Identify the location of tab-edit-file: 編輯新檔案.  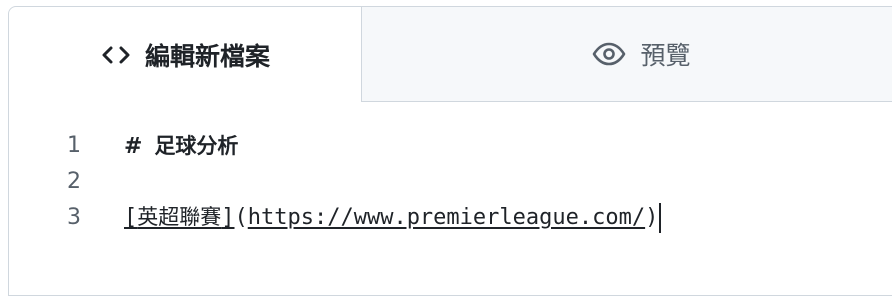
(185, 54).